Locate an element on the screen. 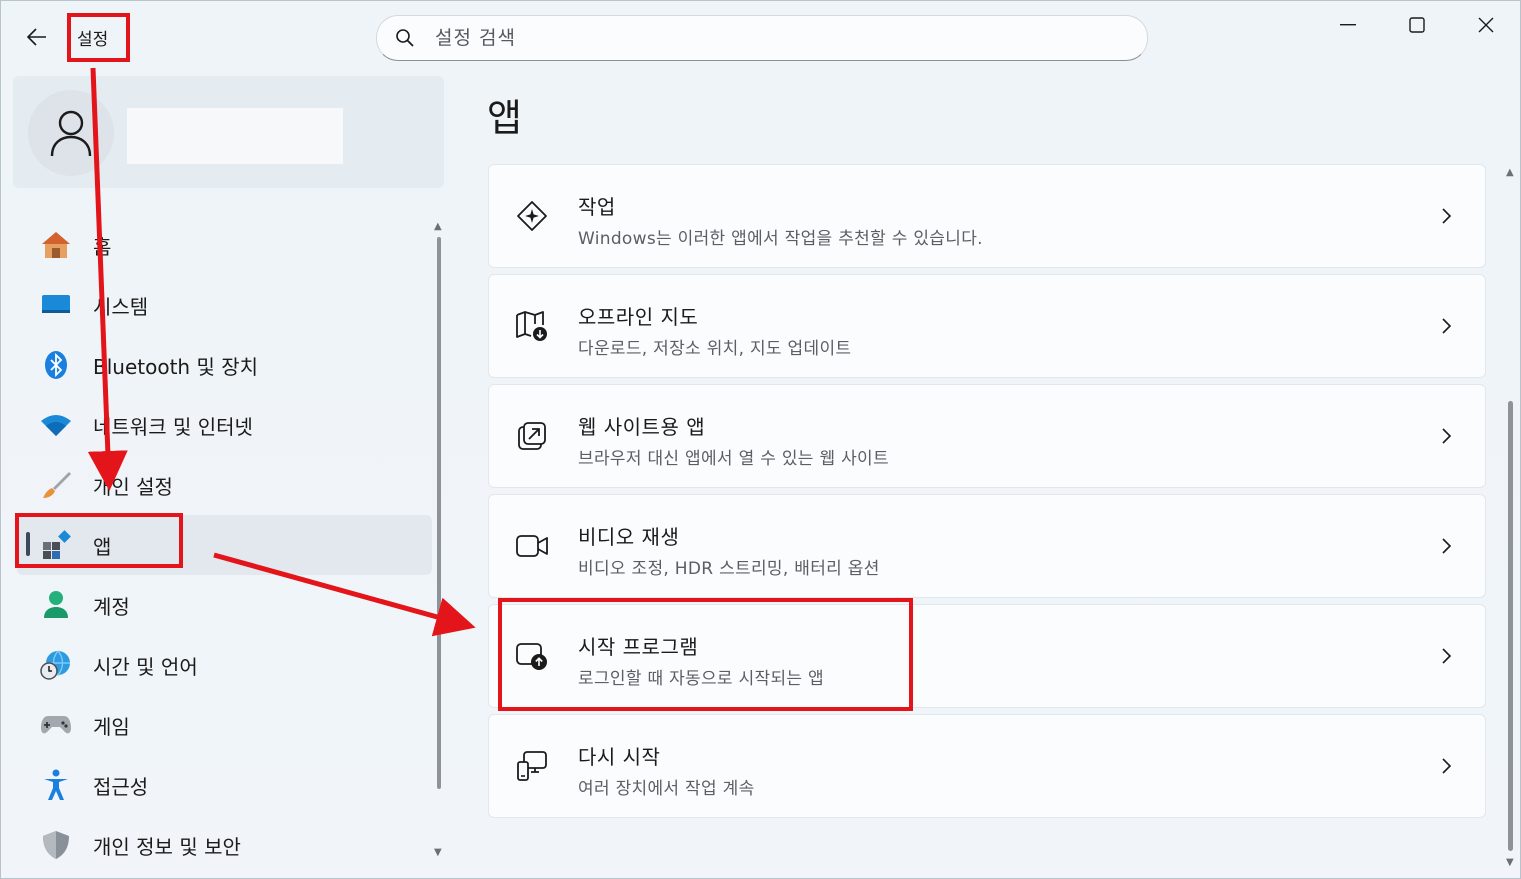 This screenshot has height=879, width=1521. offline-map-icon is located at coordinates (532, 326).